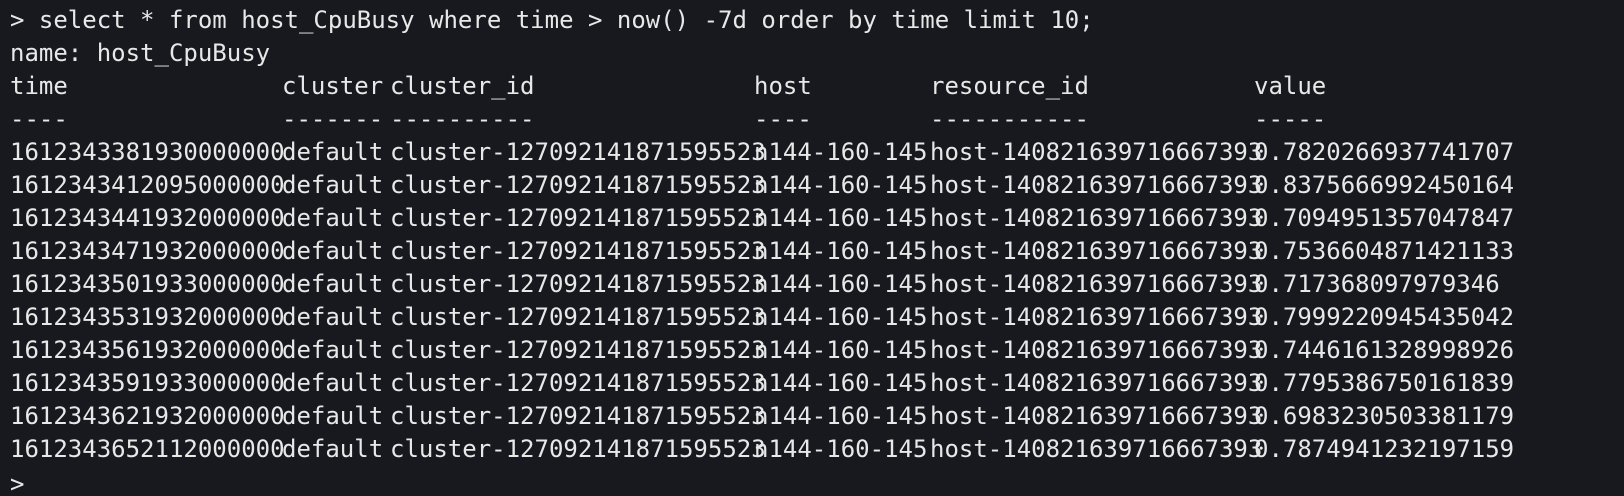 The image size is (1624, 496). What do you see at coordinates (1384, 251) in the screenshot?
I see `cell-value: 0.7536604871421133` at bounding box center [1384, 251].